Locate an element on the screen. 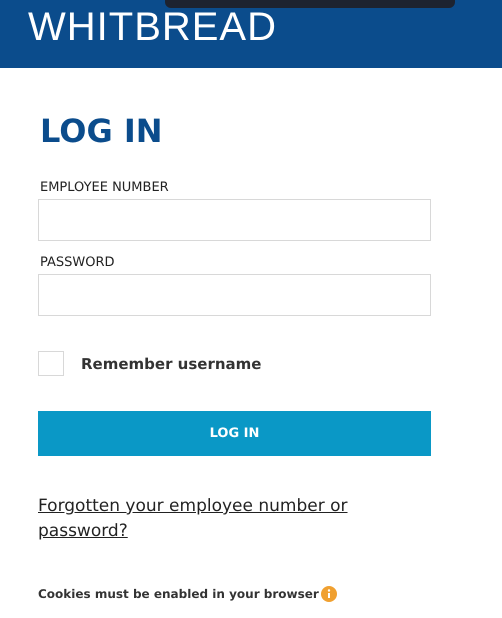 The image size is (502, 618). page-title: LOG IN is located at coordinates (102, 131).